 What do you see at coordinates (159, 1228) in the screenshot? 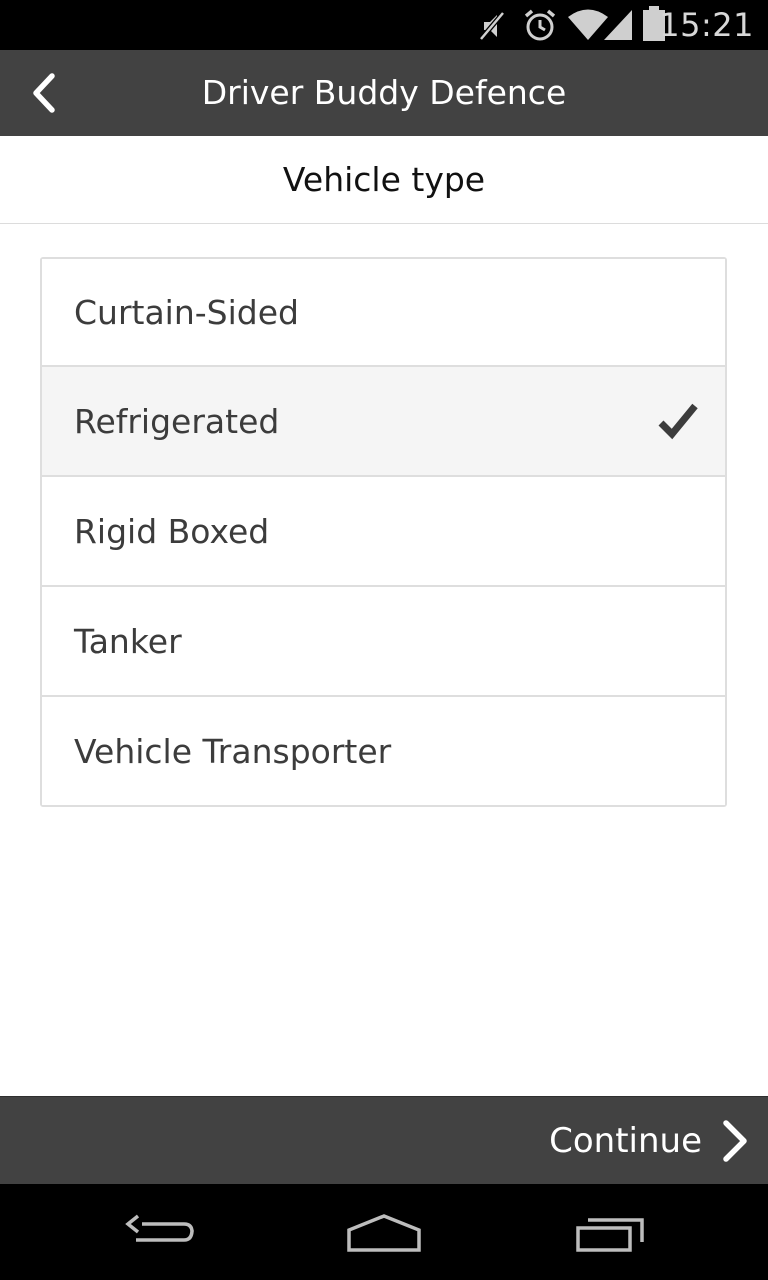
I see `back-nav-icon` at bounding box center [159, 1228].